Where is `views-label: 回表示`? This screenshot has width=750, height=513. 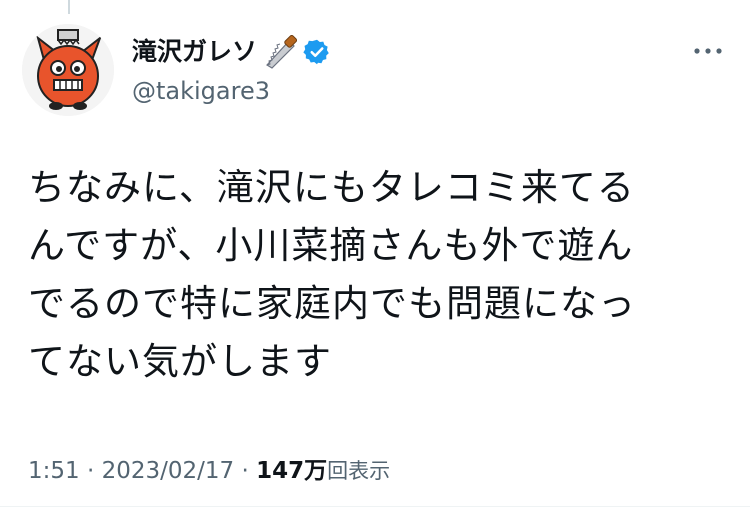 views-label: 回表示 is located at coordinates (359, 471).